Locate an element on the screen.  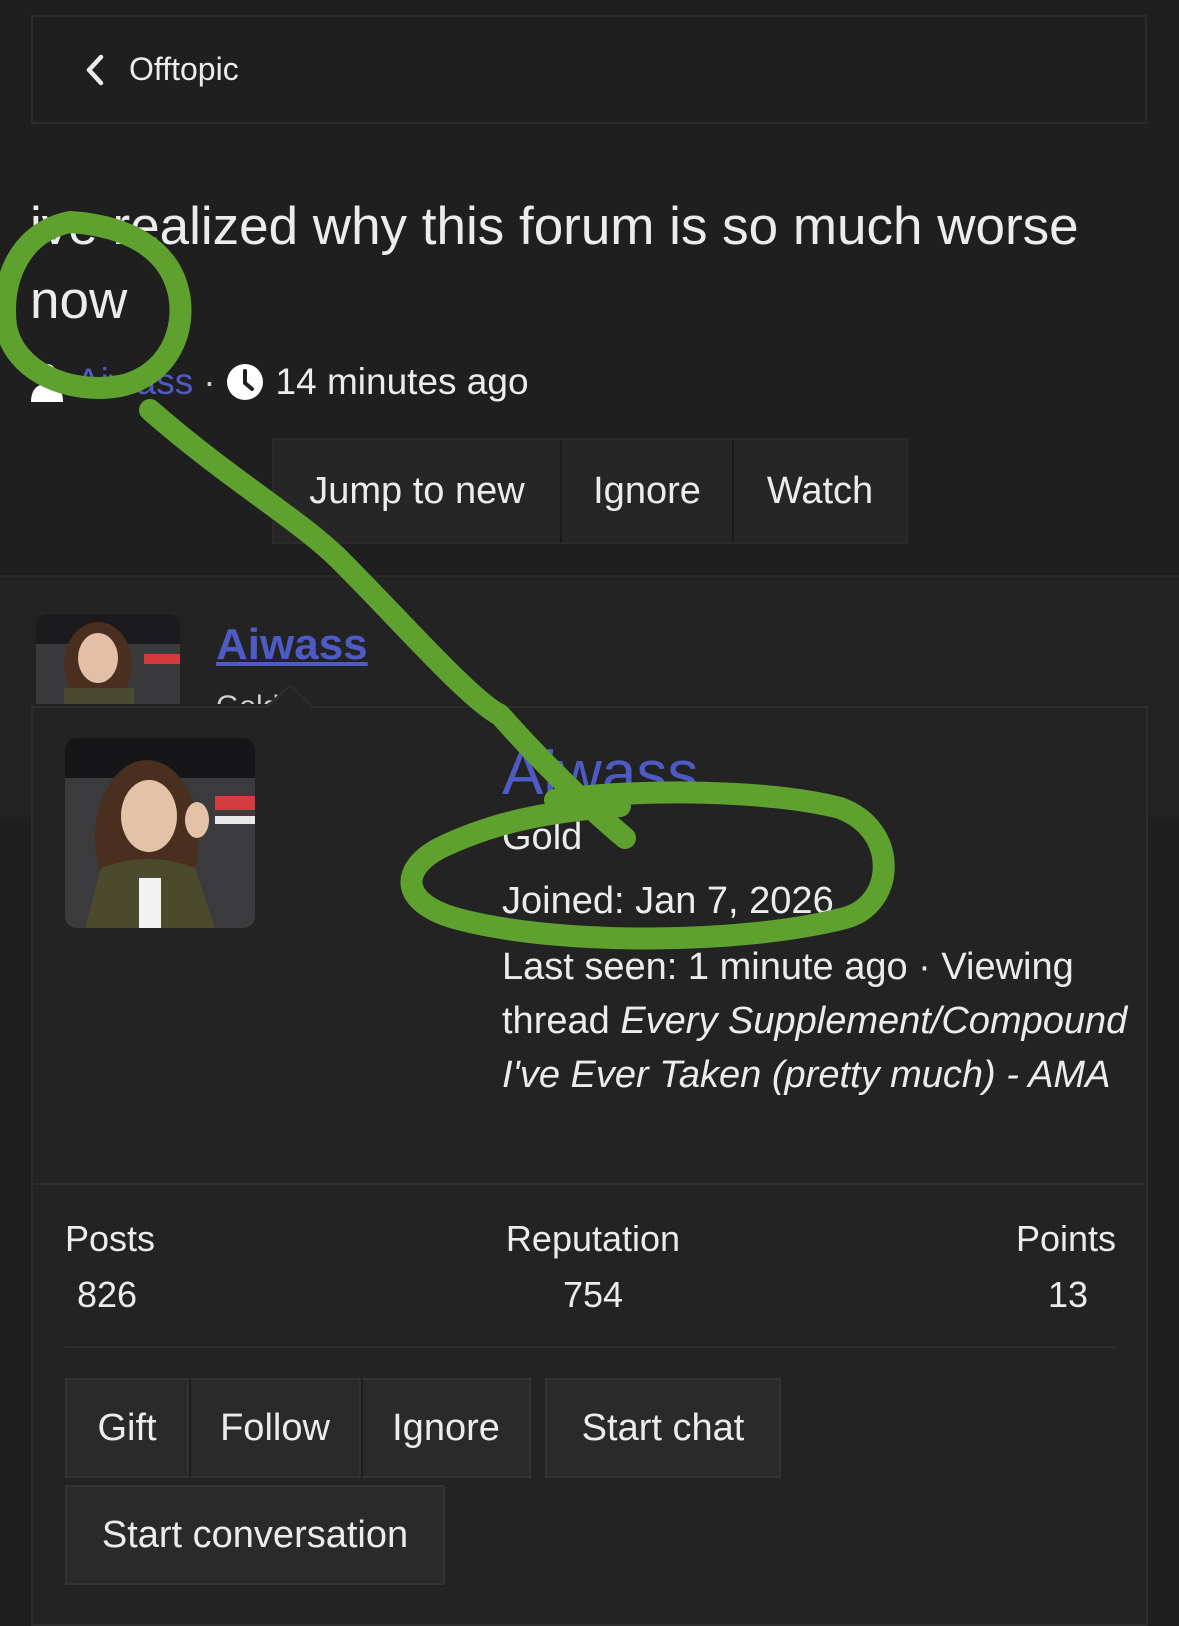
stat-posts: Posts 826 is located at coordinates (110, 1267).